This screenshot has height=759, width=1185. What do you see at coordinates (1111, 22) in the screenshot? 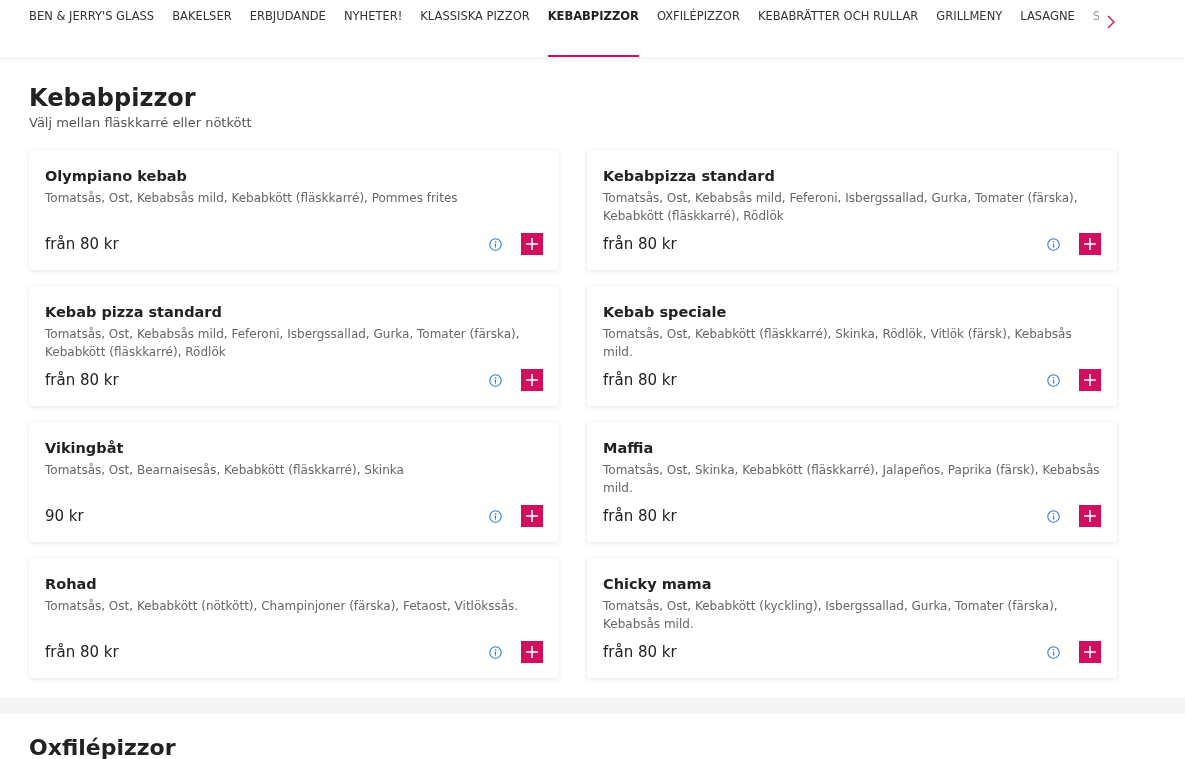
I see `chevron-right-icon` at bounding box center [1111, 22].